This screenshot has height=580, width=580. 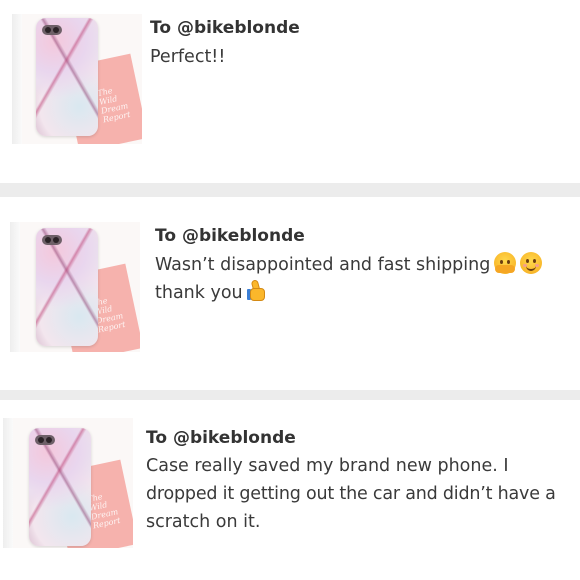 I want to click on message-line: Perfect!!, so click(x=188, y=57).